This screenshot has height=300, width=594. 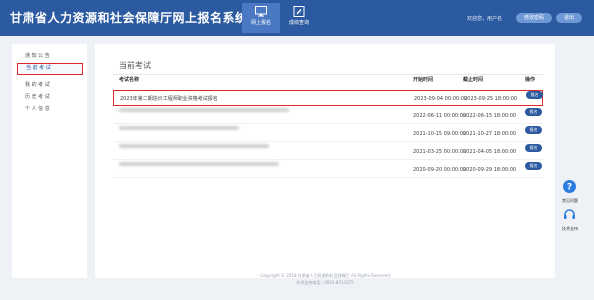 What do you see at coordinates (440, 152) in the screenshot?
I see `start-time: 2021-03-25 00:00:00` at bounding box center [440, 152].